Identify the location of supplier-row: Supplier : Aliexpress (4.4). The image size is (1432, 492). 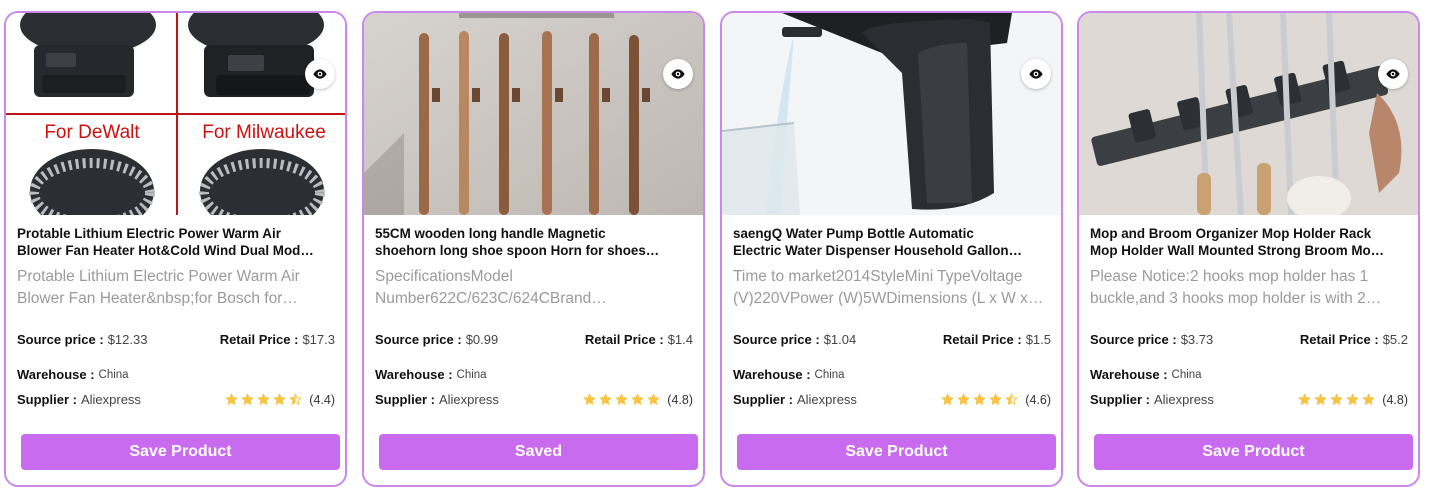
(176, 399).